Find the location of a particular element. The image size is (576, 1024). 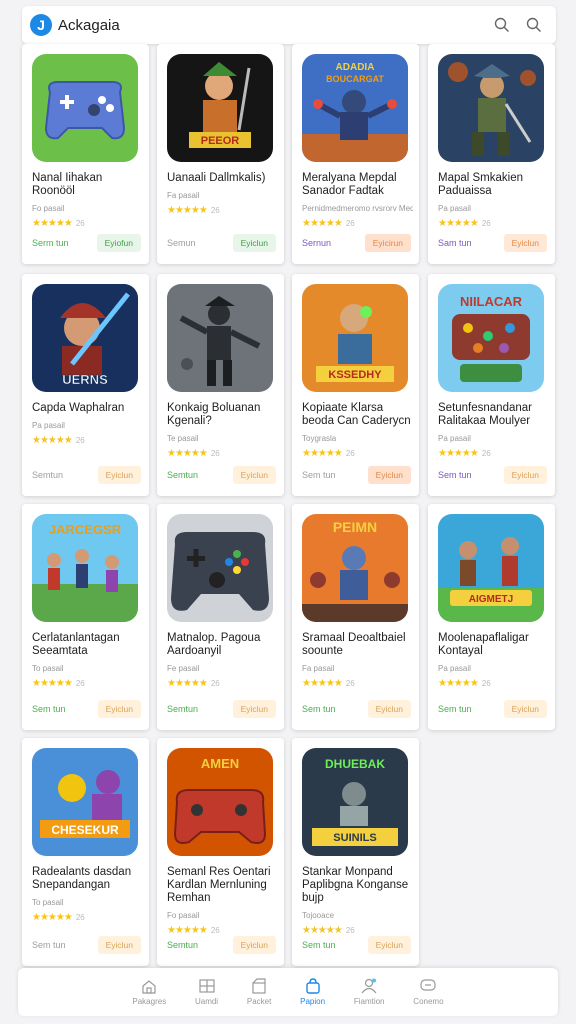

secondary-action-link: Sernun is located at coordinates (316, 243).